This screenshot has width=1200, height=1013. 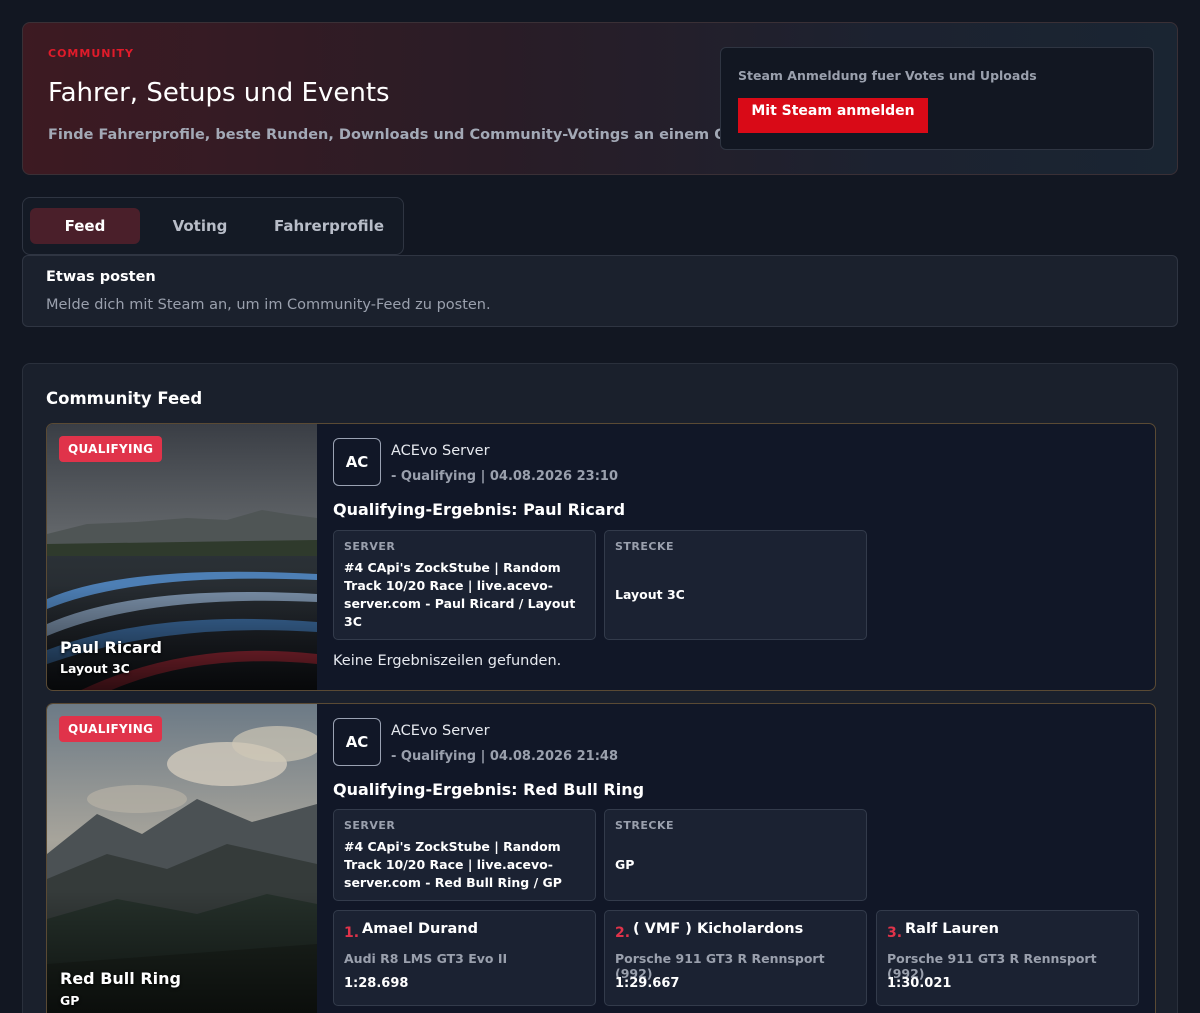 I want to click on track-layout: GP, so click(x=70, y=1000).